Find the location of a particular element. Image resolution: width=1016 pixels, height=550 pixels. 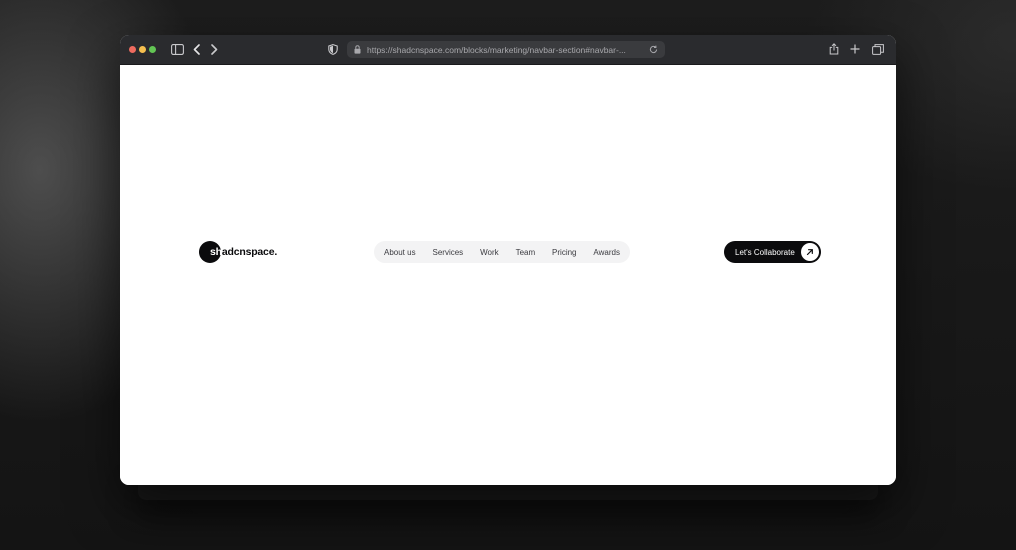

sidebar-toggle-icon is located at coordinates (177, 49).